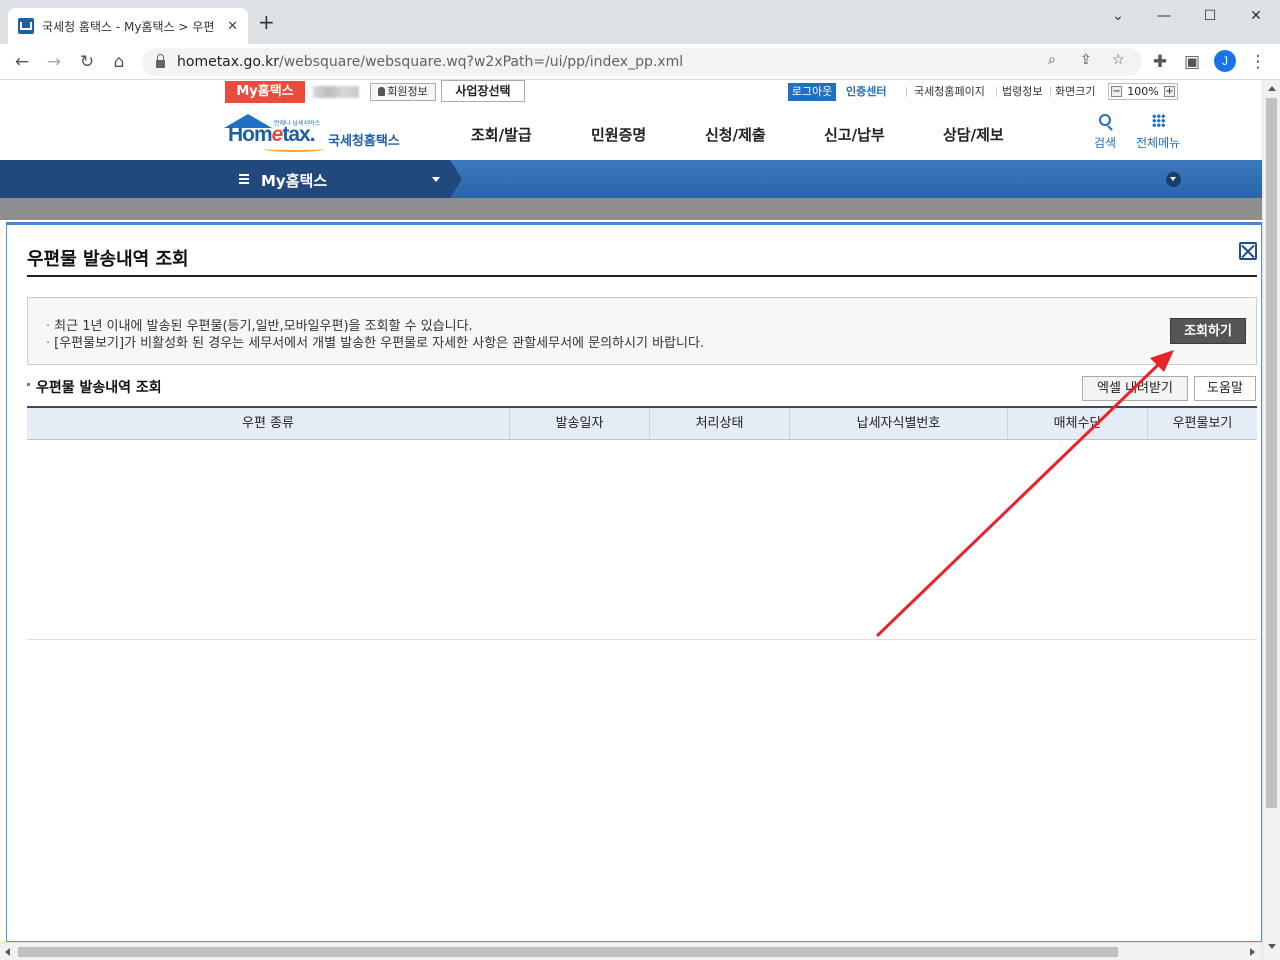 The height and width of the screenshot is (960, 1280). I want to click on table-header: 우편 종류 발송일자 처리상태 납세자식별번호 매체수단 우편물보기, so click(642, 423).